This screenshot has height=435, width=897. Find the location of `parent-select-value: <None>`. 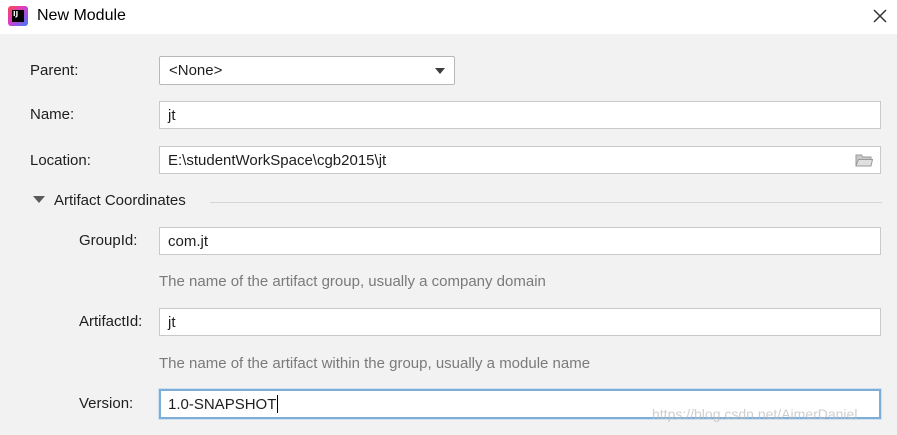

parent-select-value: <None> is located at coordinates (196, 70).